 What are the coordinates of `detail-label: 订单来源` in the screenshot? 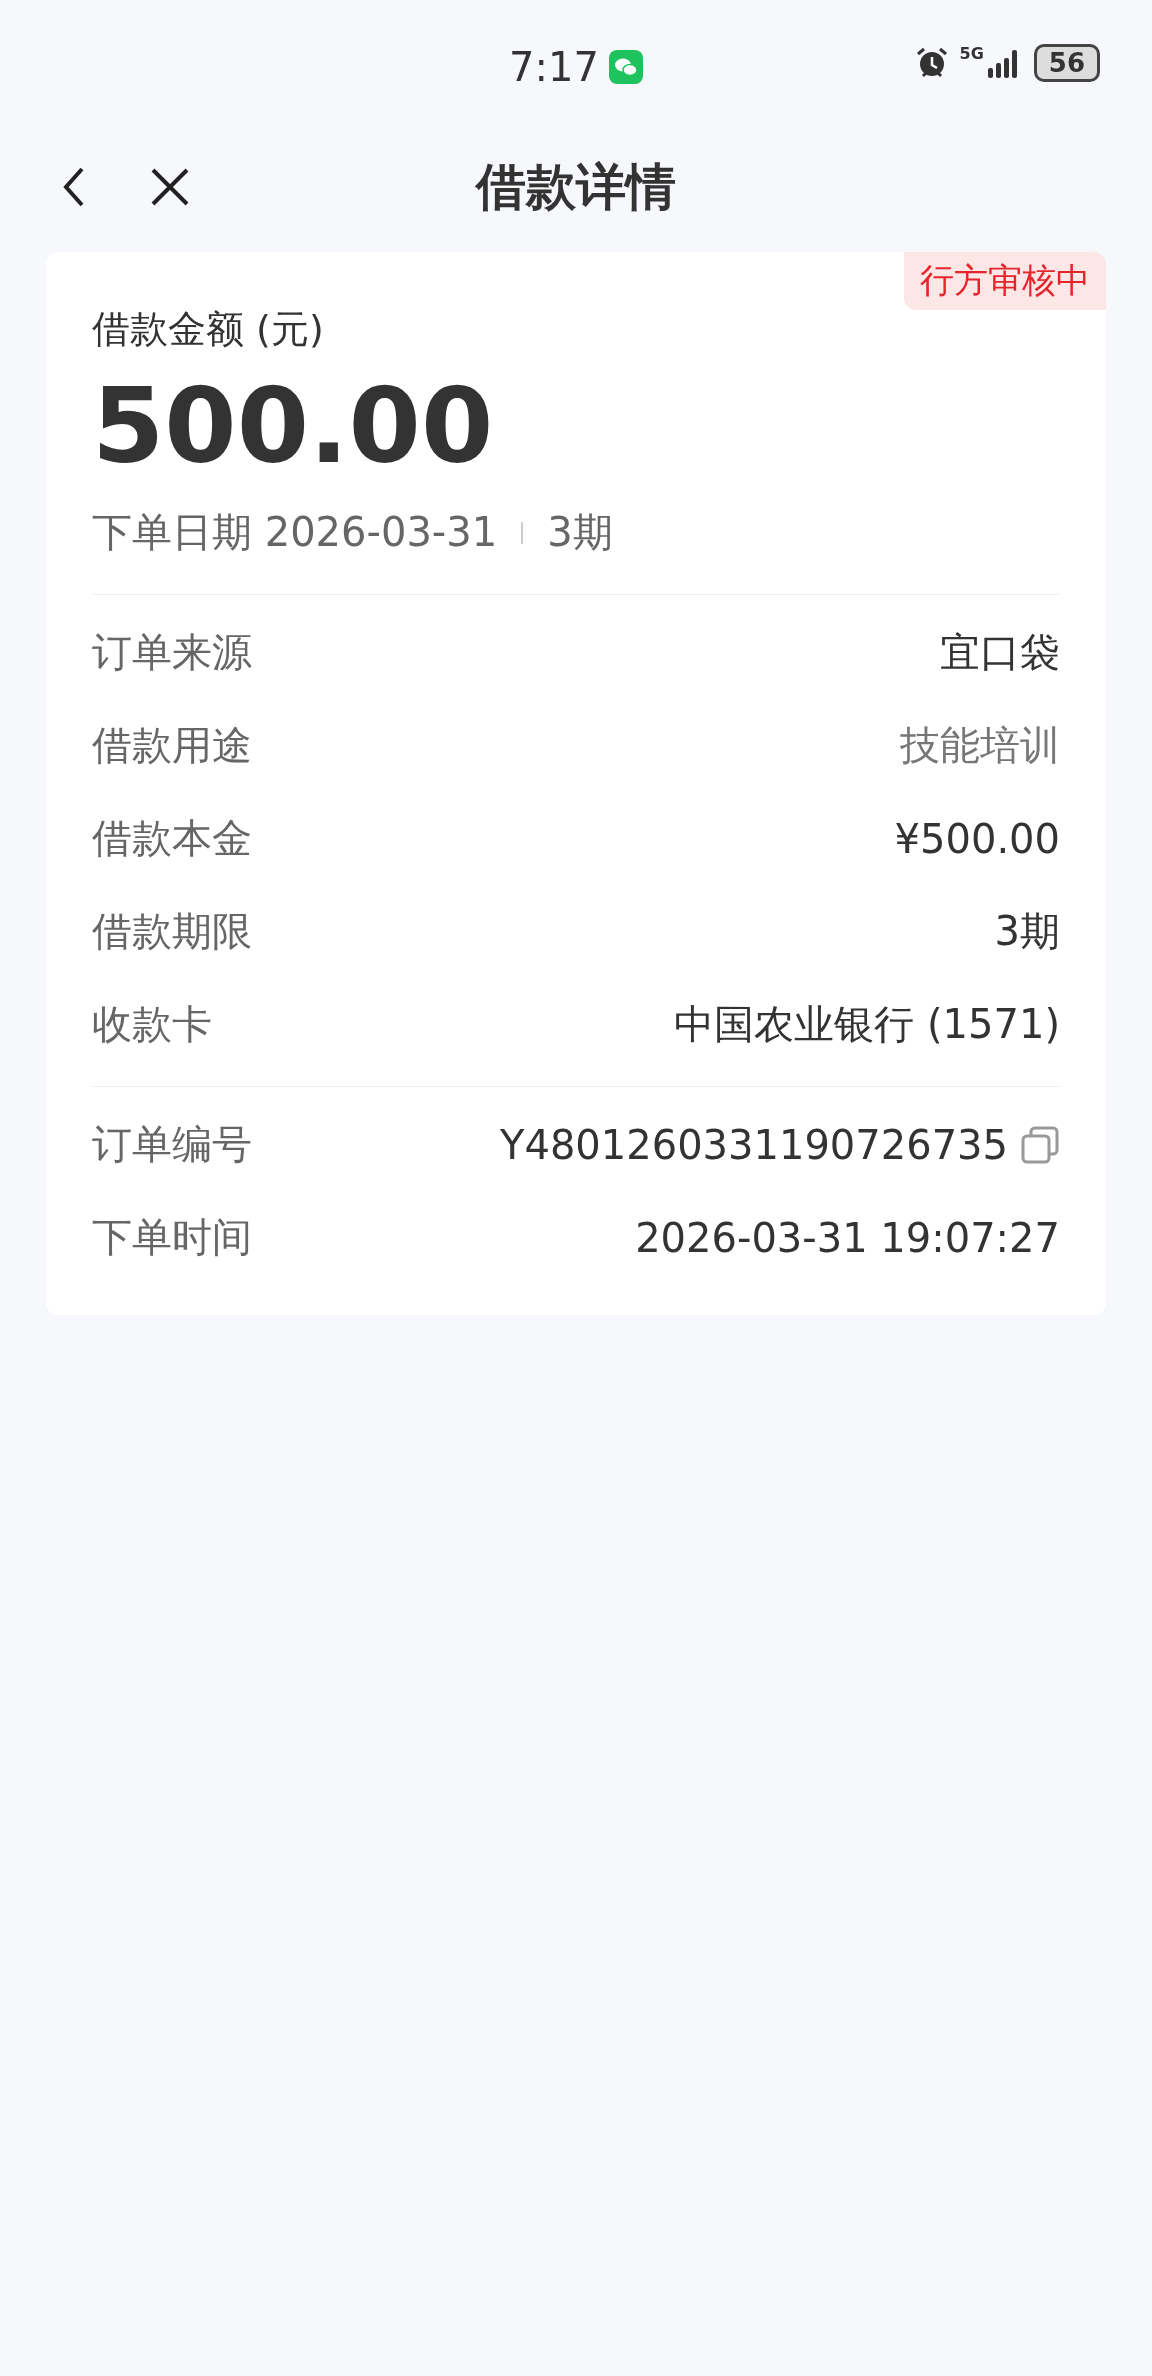 It's located at (172, 653).